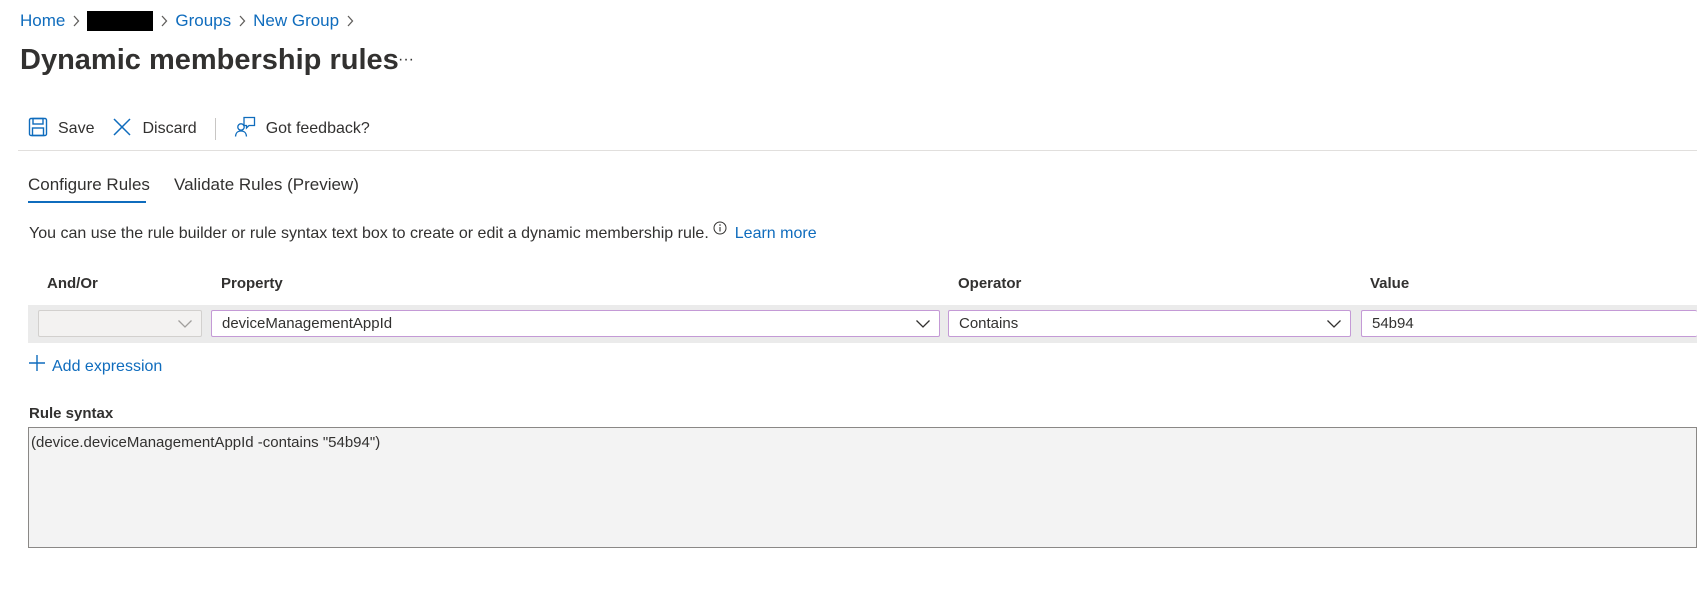  I want to click on operator-value: Contains, so click(989, 323).